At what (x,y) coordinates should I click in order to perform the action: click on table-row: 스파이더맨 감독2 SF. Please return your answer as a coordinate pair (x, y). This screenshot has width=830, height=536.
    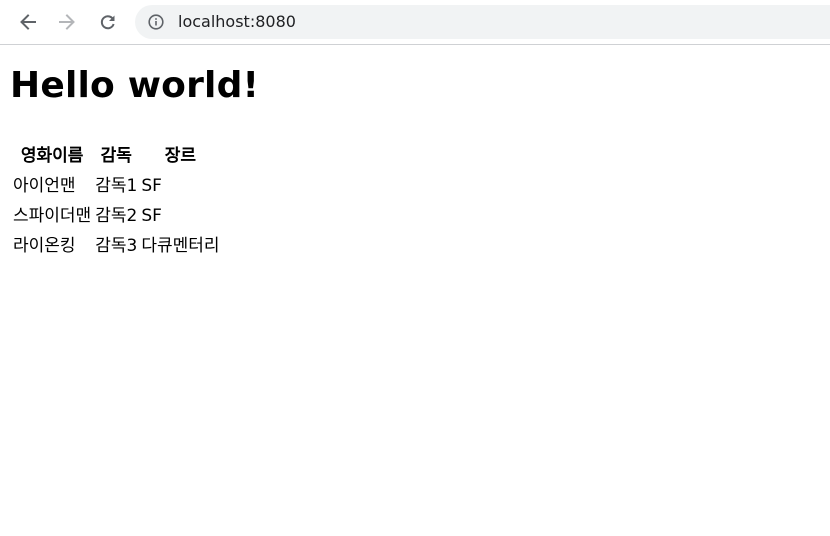
    Looking at the image, I should click on (116, 216).